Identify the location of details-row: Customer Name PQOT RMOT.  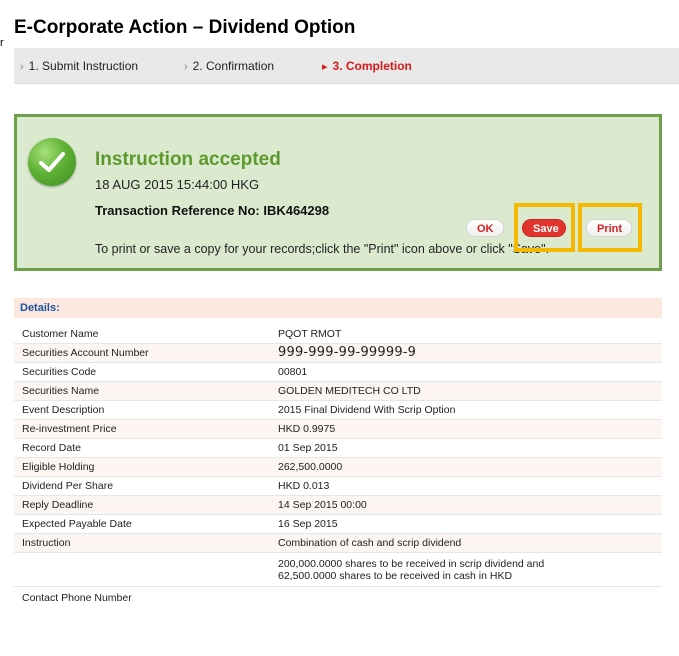
(338, 334).